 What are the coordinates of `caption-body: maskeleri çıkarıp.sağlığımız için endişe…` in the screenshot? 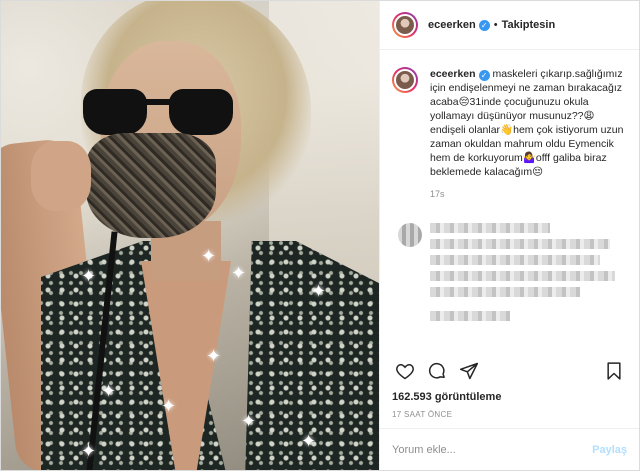 It's located at (527, 123).